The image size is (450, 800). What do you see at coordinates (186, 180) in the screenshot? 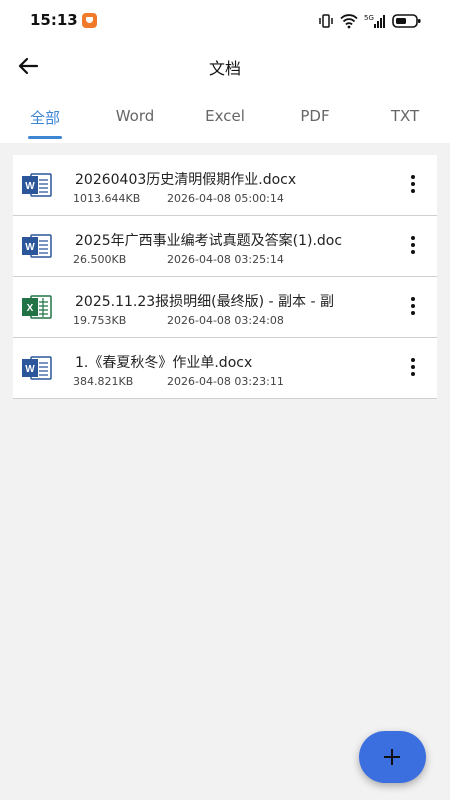
I see `file-name: 20260403历史清明假期作业.docx` at bounding box center [186, 180].